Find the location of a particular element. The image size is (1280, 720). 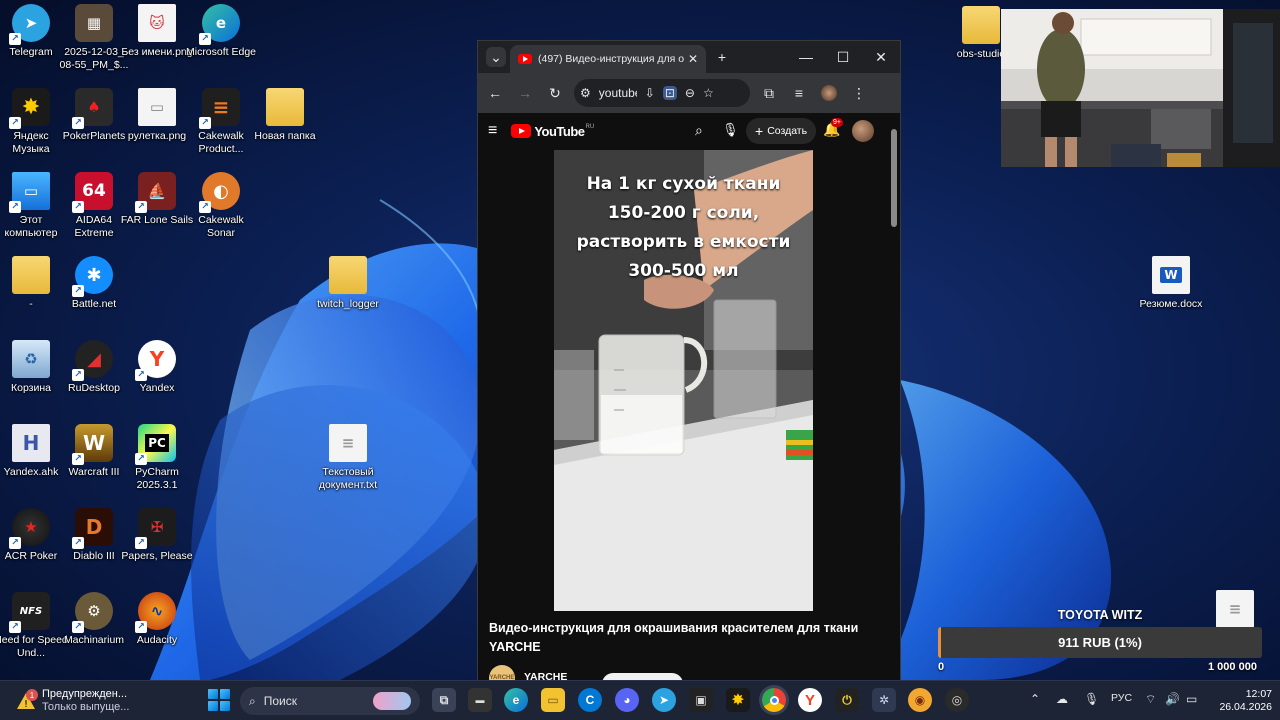

desktop-icon-pokerplanets: ♠ ↗ PokerPlanets is located at coordinates (94, 128).